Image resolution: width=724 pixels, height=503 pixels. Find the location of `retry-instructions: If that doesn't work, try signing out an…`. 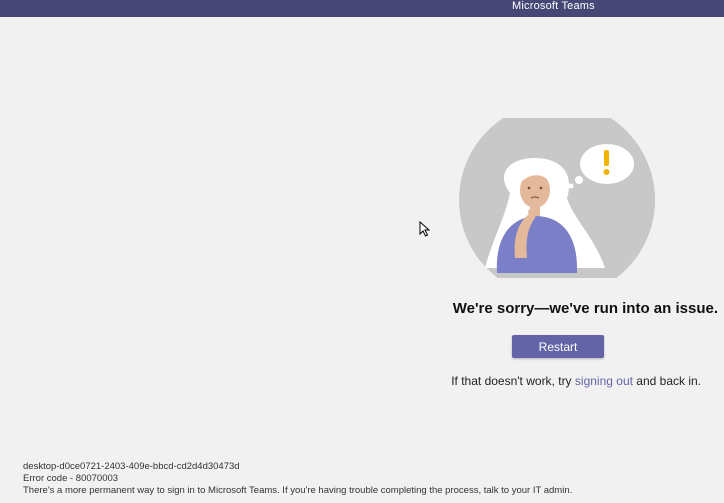

retry-instructions: If that doesn't work, try signing out an… is located at coordinates (500, 381).